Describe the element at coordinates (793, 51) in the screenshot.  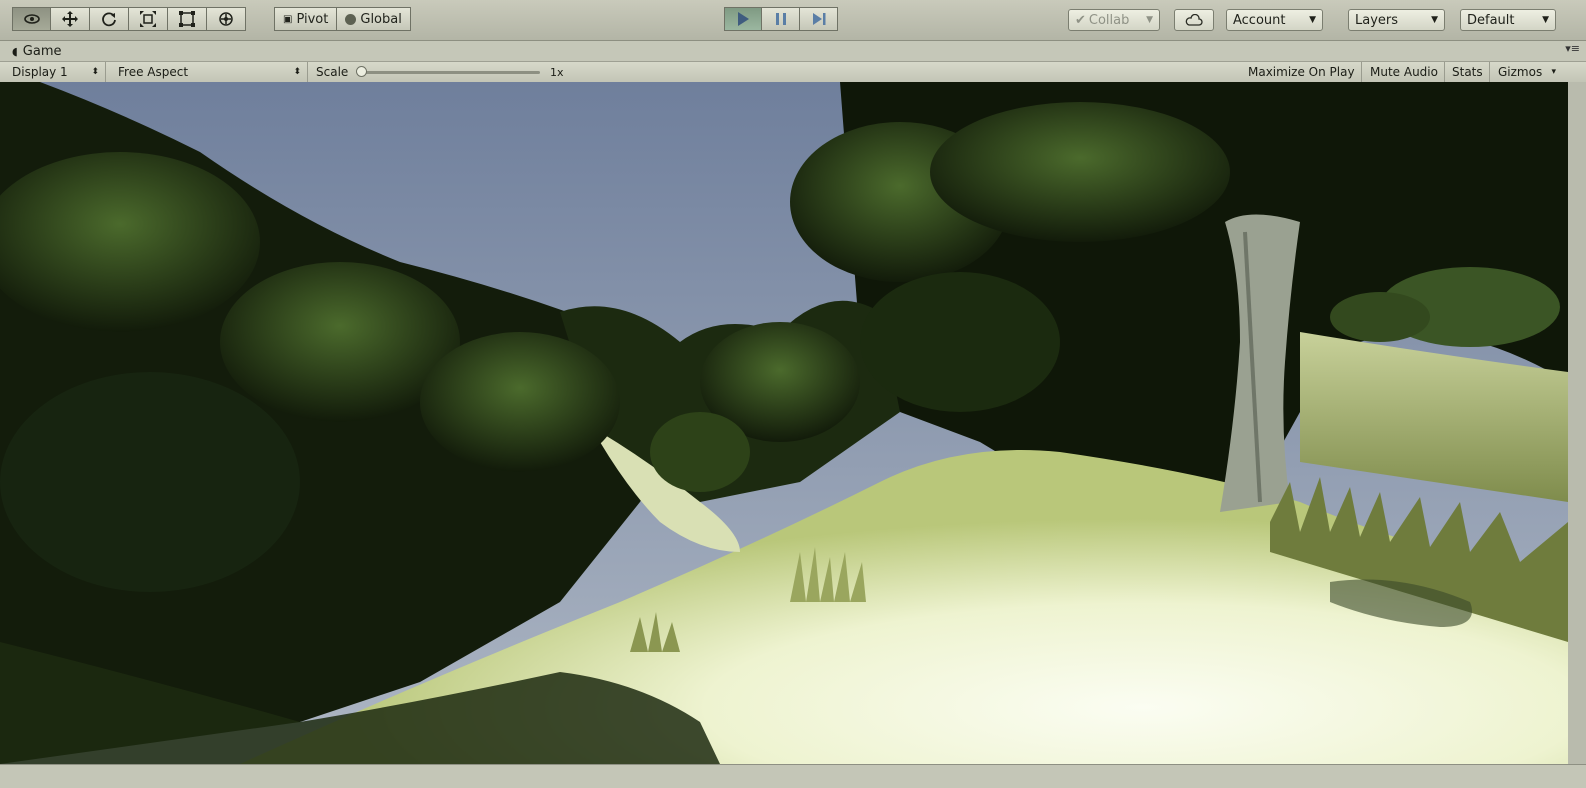
I see `game-panel-tabbar: ◖ Game ▾≡` at that location.